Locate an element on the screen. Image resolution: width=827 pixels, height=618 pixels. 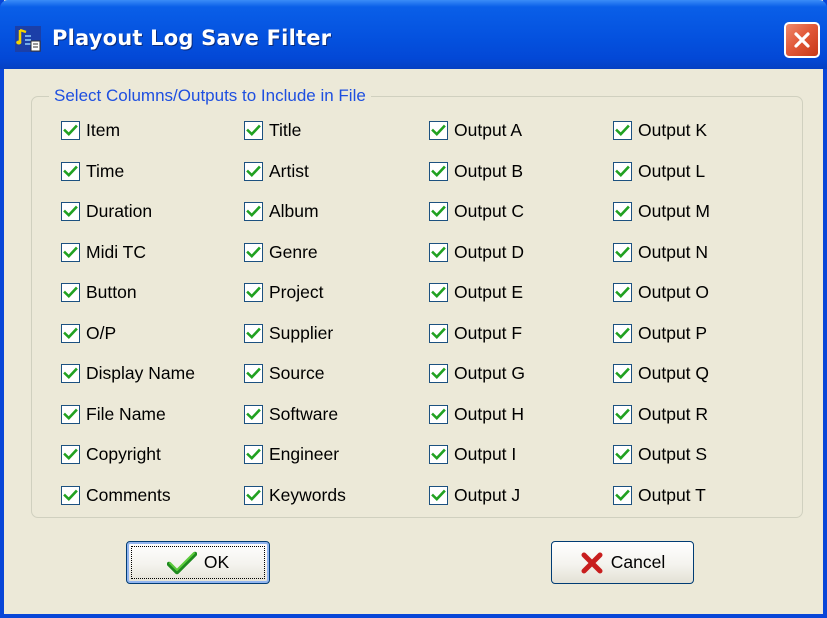
ok-button: OK is located at coordinates (198, 562).